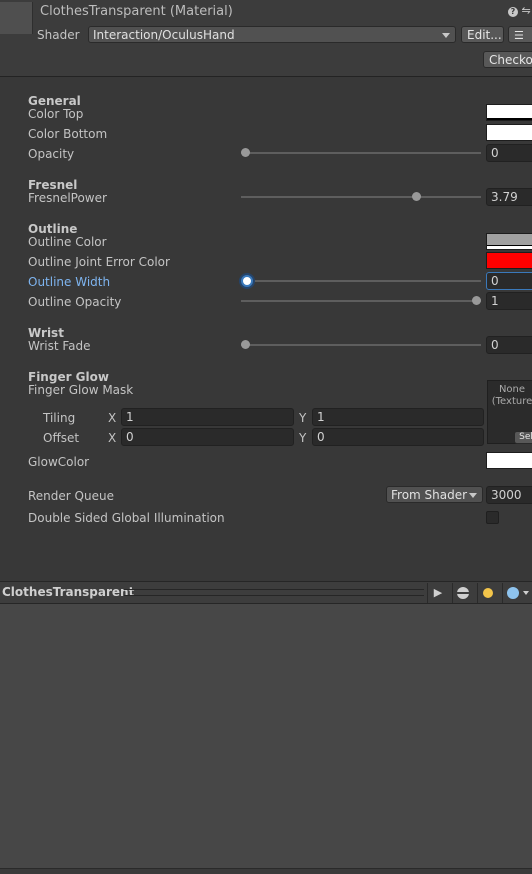  What do you see at coordinates (509, 197) in the screenshot?
I see `fresnel-power-field: 3.79` at bounding box center [509, 197].